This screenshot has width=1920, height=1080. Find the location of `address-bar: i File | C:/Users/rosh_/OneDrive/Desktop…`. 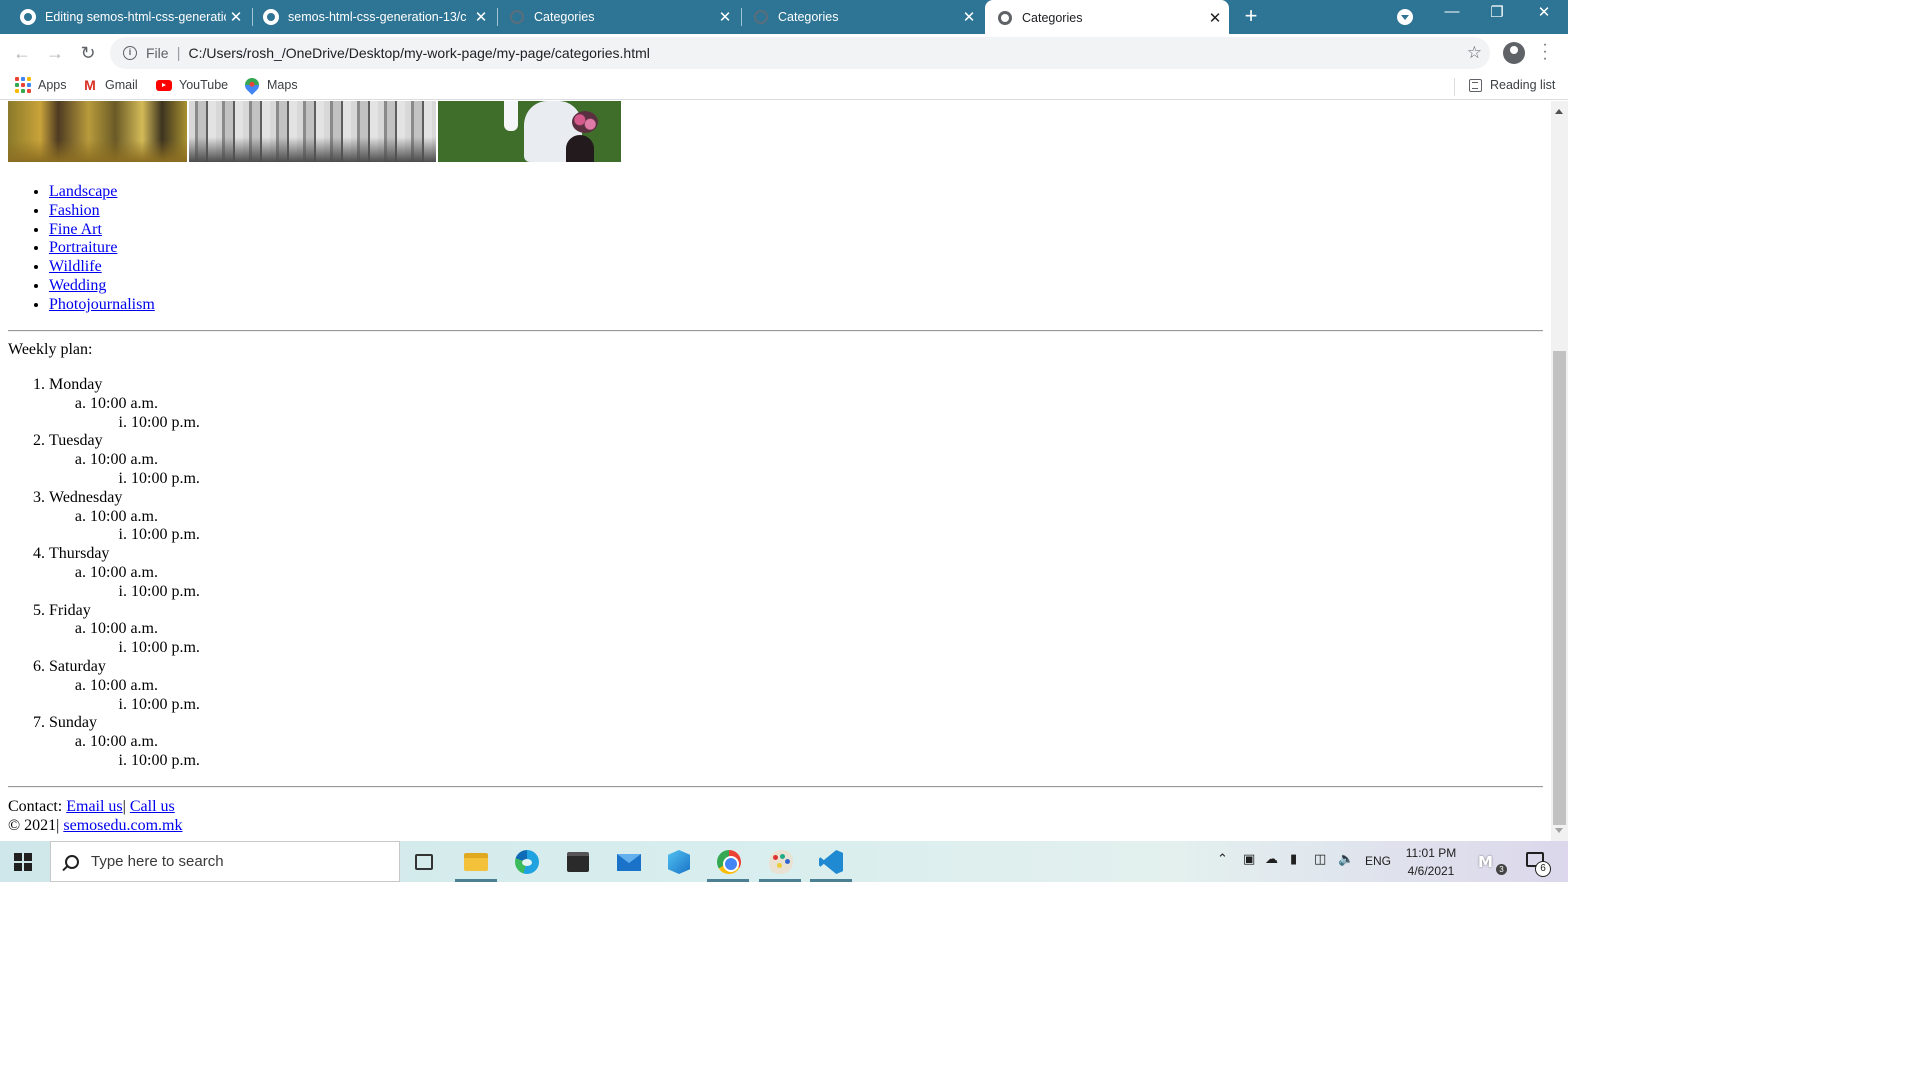

address-bar: i File | C:/Users/rosh_/OneDrive/Desktop… is located at coordinates (800, 53).